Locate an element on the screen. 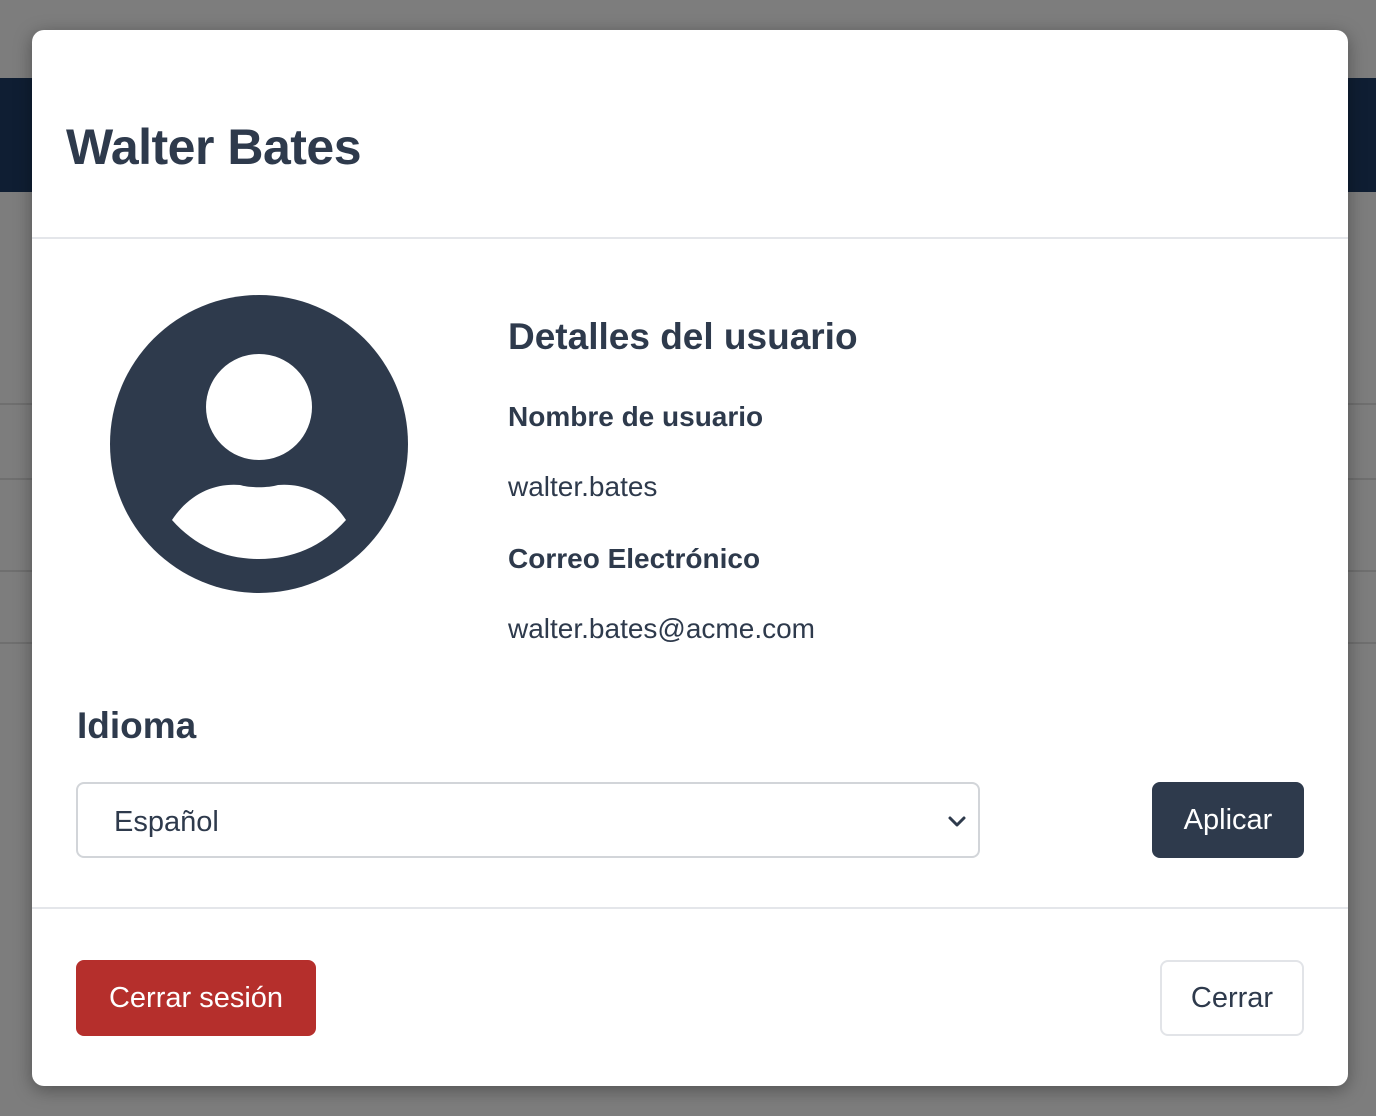 Image resolution: width=1376 pixels, height=1116 pixels. apply-language-button: Aplicar is located at coordinates (1228, 820).